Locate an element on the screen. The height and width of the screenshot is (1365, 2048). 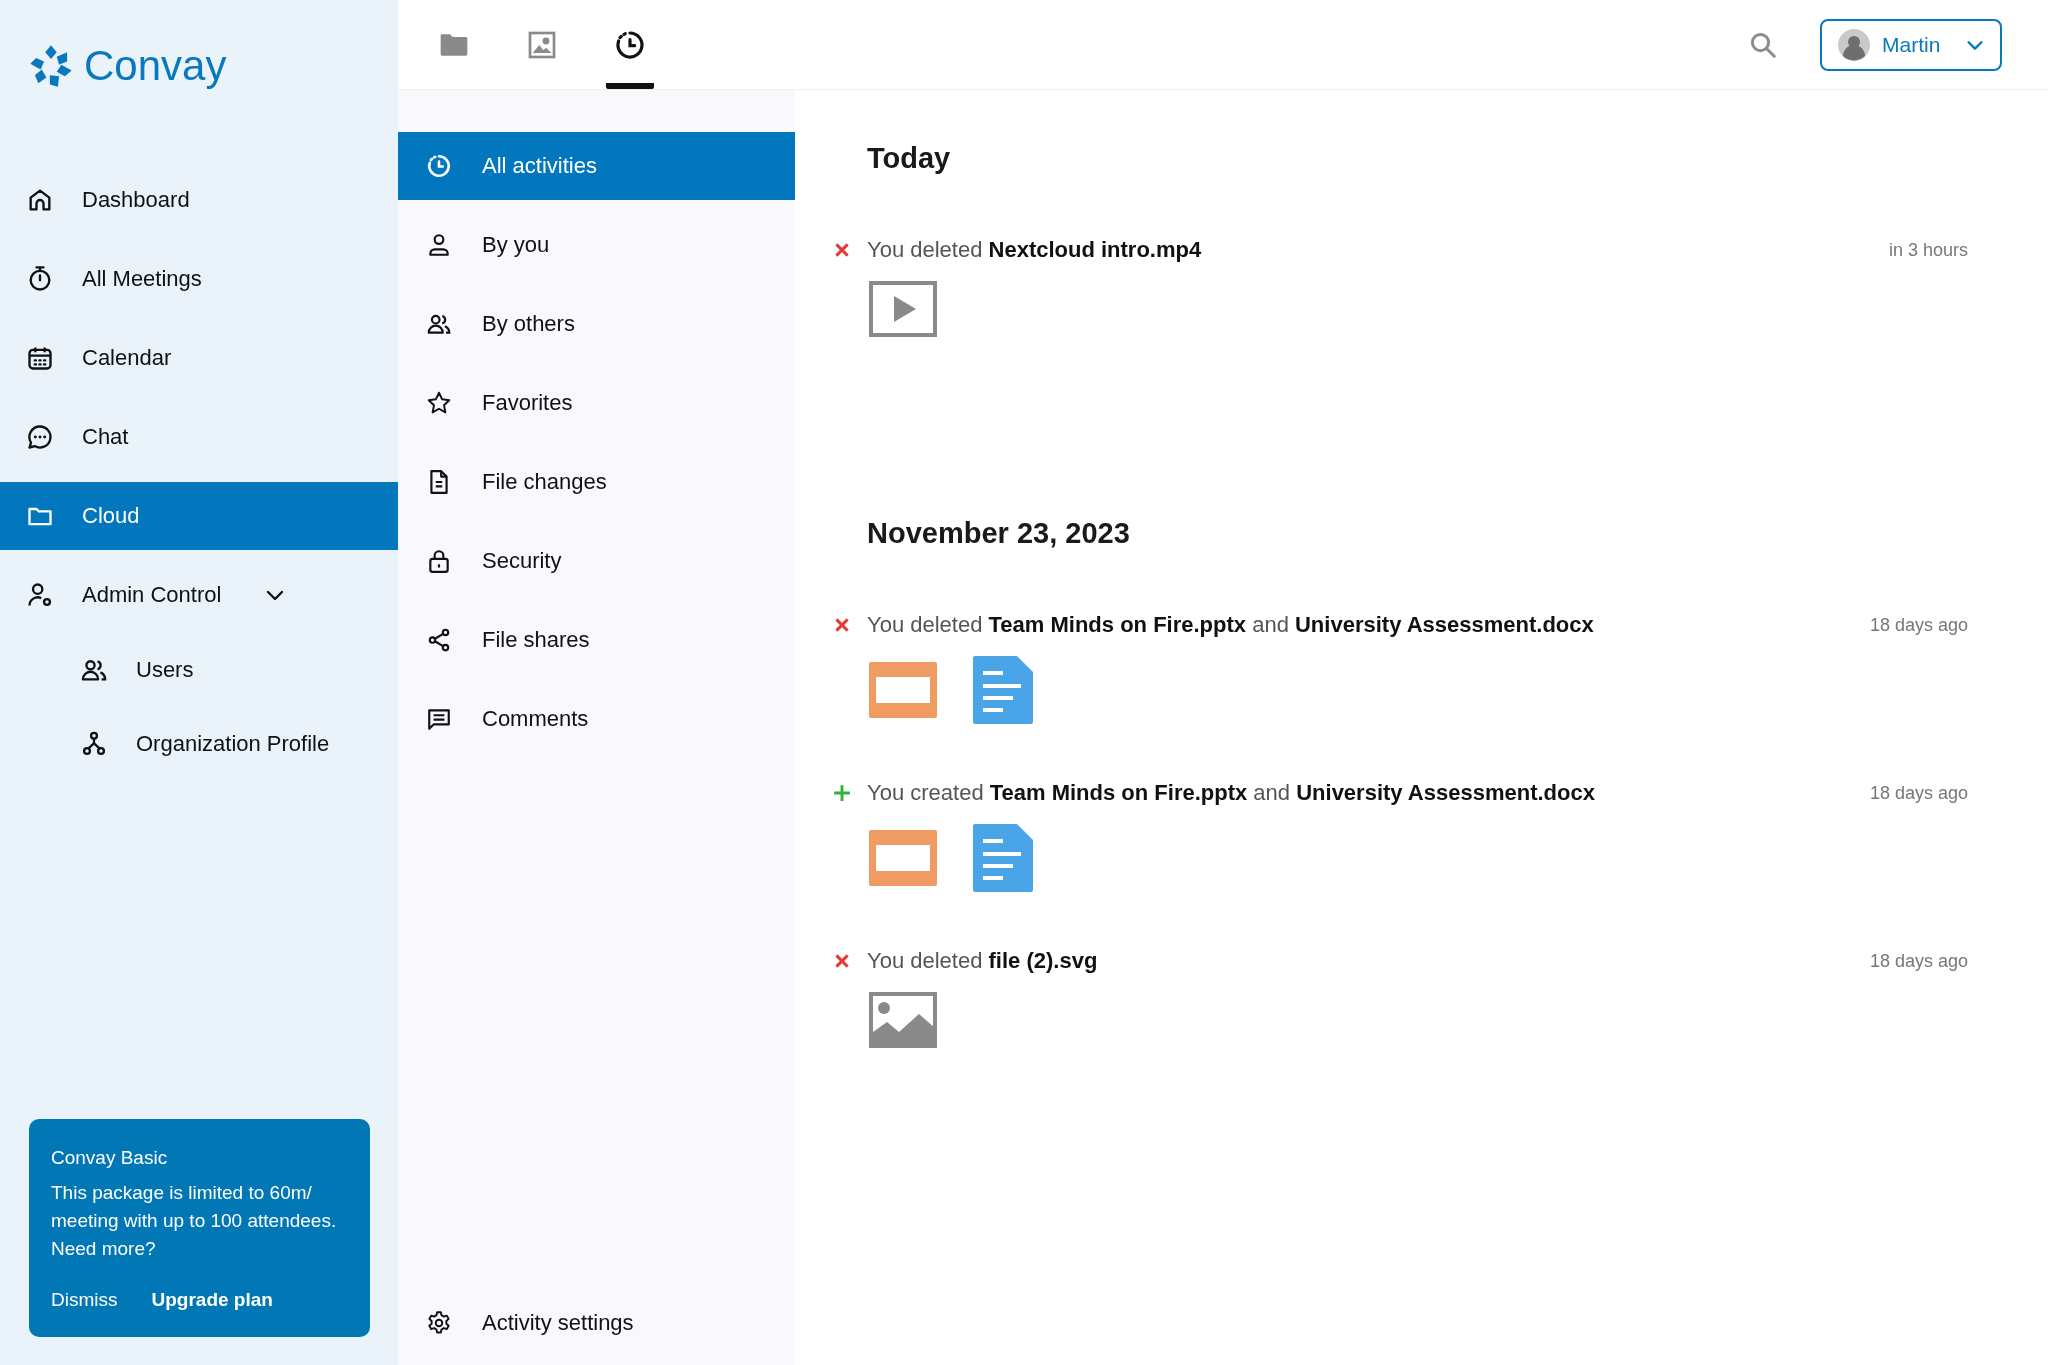
filter-item: Comments is located at coordinates (596, 719).